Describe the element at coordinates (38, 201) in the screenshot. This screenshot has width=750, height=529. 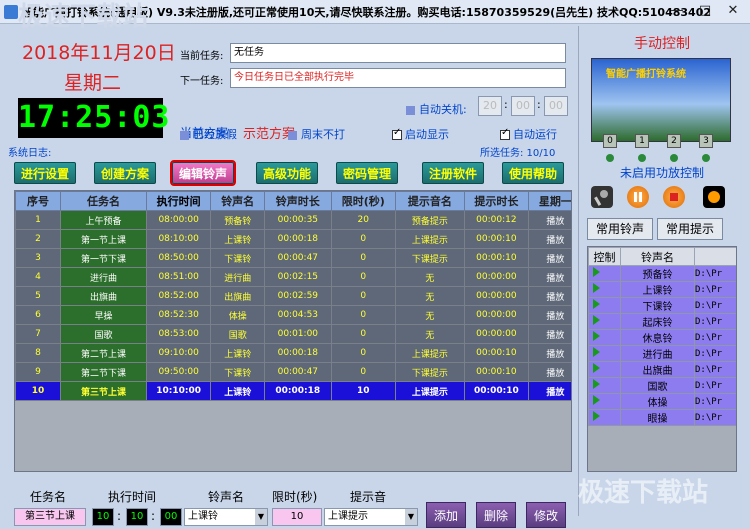
I see `col-header: 序号` at that location.